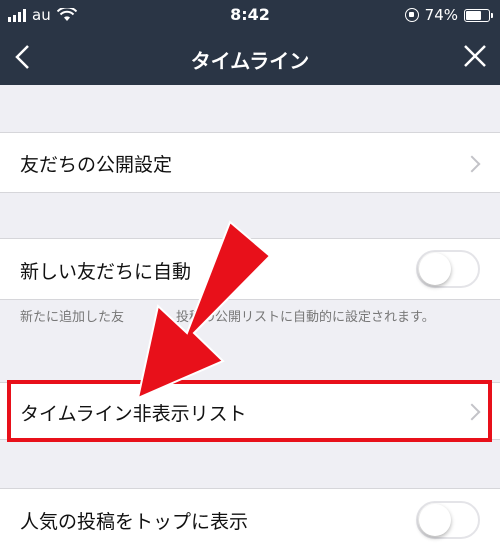 The width and height of the screenshot is (500, 552). I want to click on auto-add-friends-toggle, so click(448, 269).